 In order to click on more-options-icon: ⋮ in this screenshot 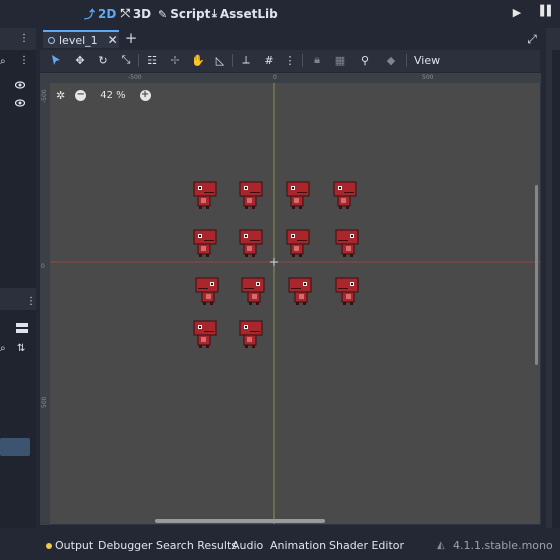, I will do `click(290, 60)`.